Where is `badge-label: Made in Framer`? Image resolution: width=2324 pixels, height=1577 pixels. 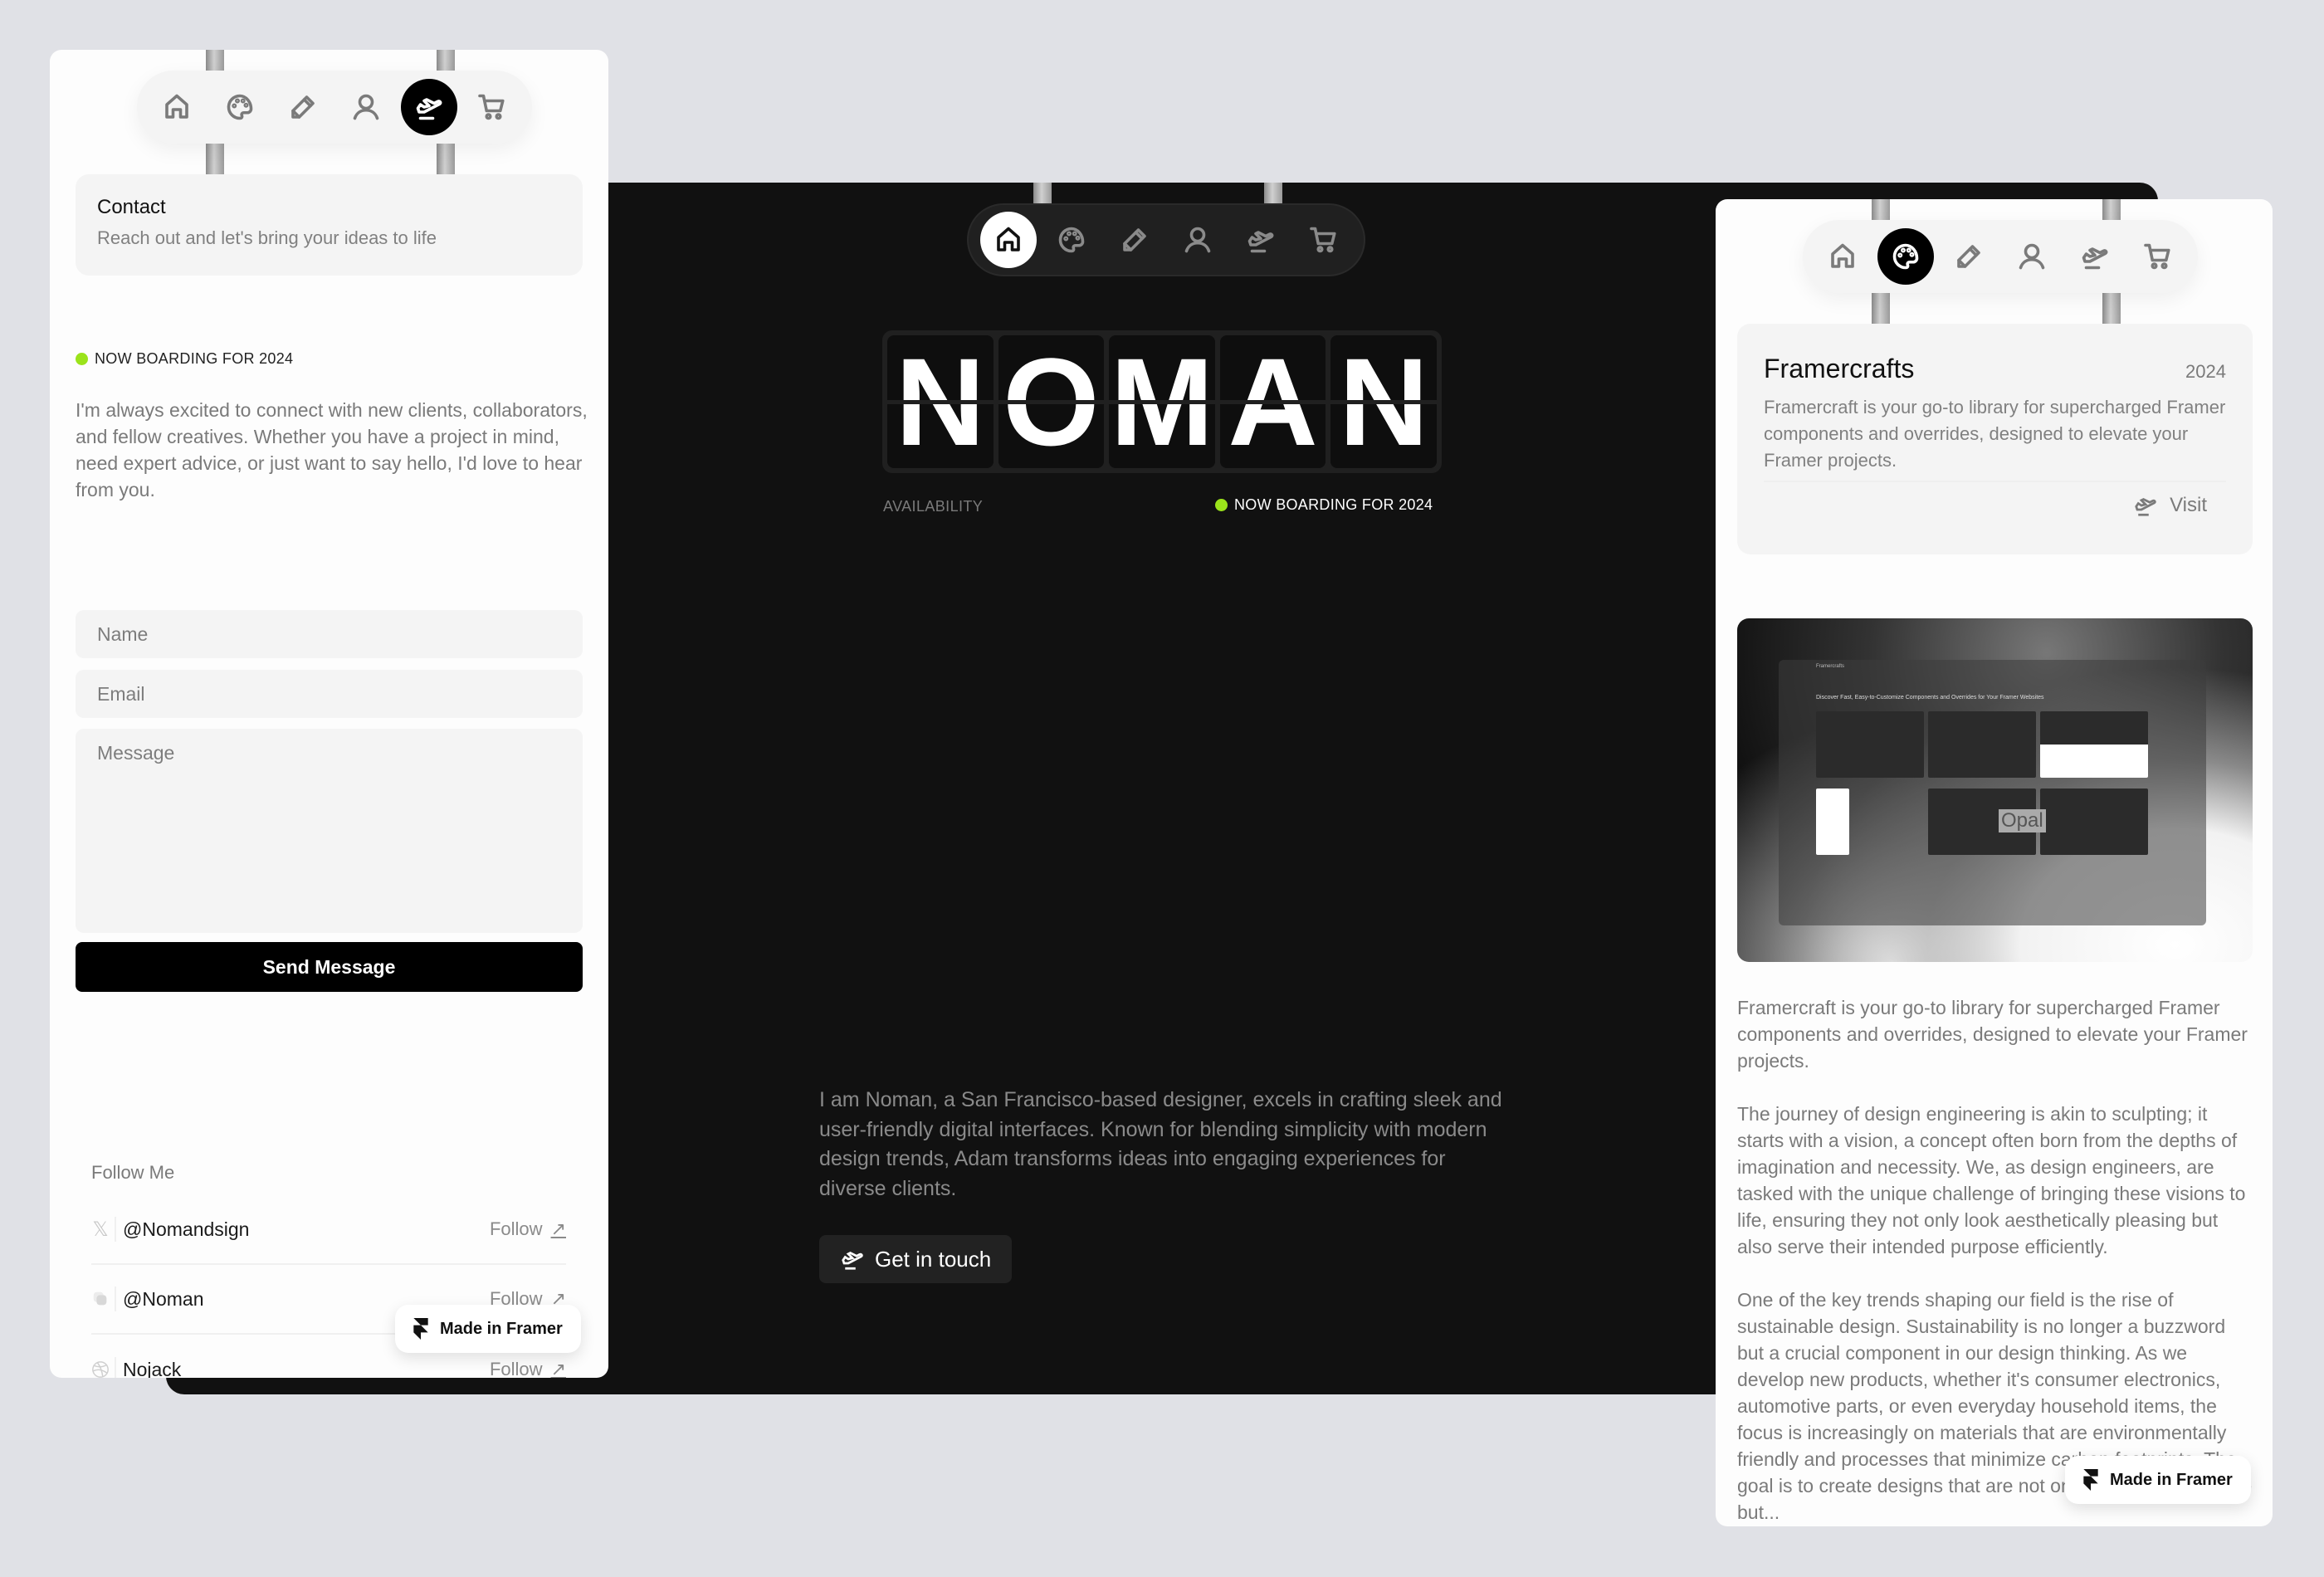
badge-label: Made in Framer is located at coordinates (2171, 1480).